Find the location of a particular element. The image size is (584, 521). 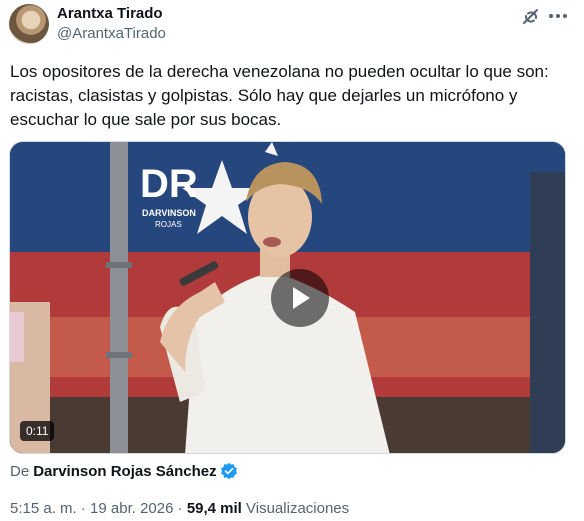

tweet-date: 19 abr. 2026 is located at coordinates (131, 508).